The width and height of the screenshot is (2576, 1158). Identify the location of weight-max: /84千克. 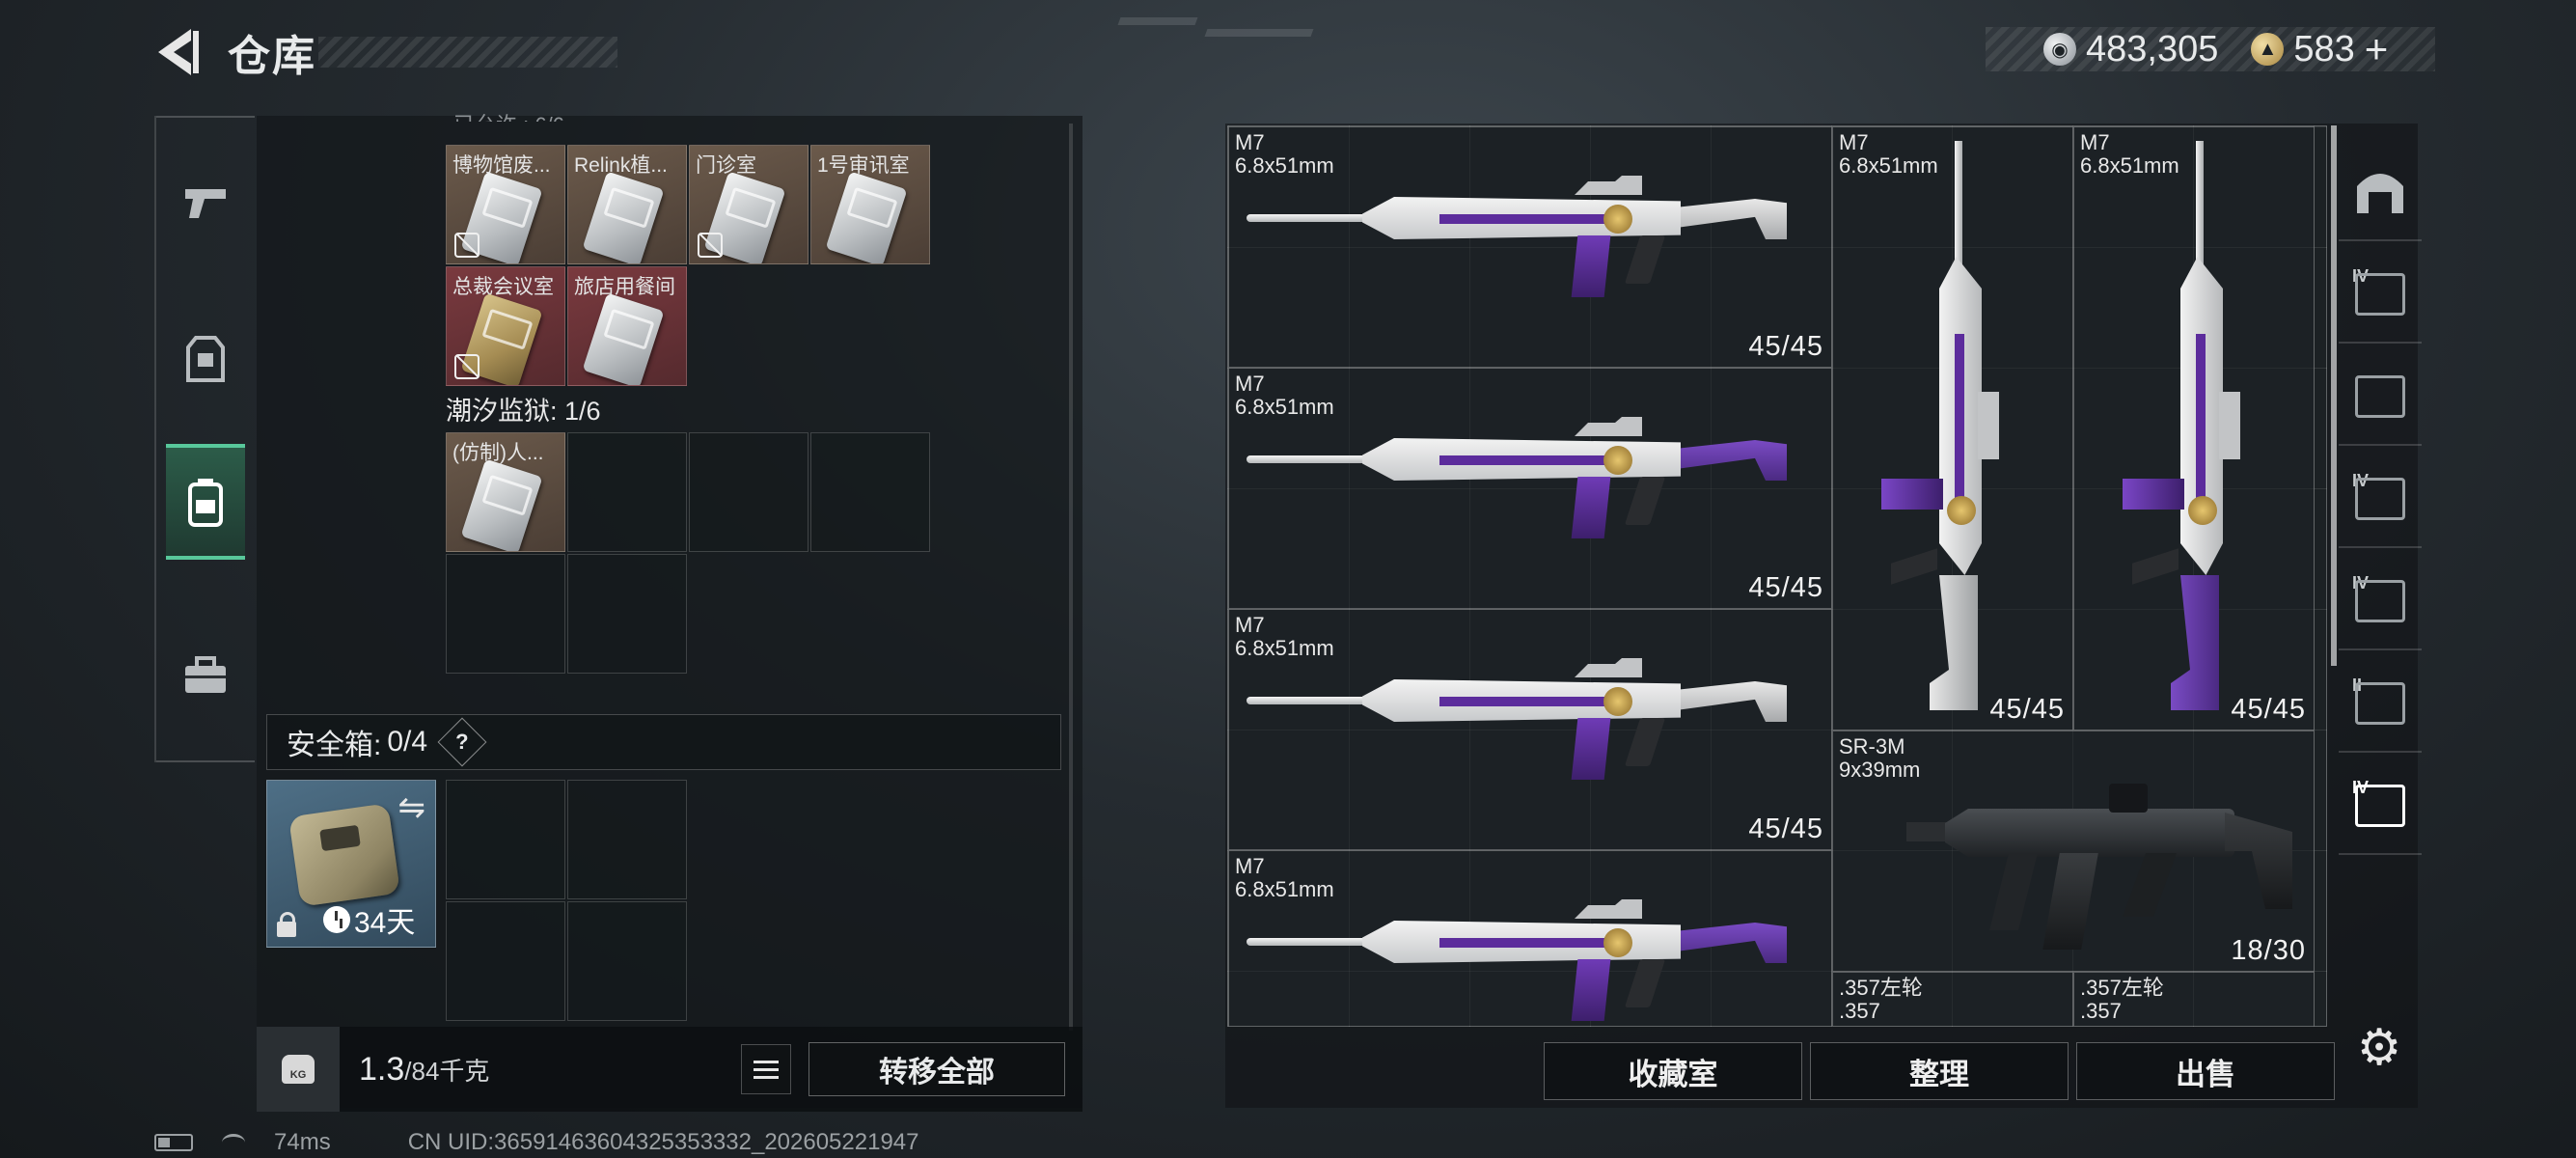
(447, 1071).